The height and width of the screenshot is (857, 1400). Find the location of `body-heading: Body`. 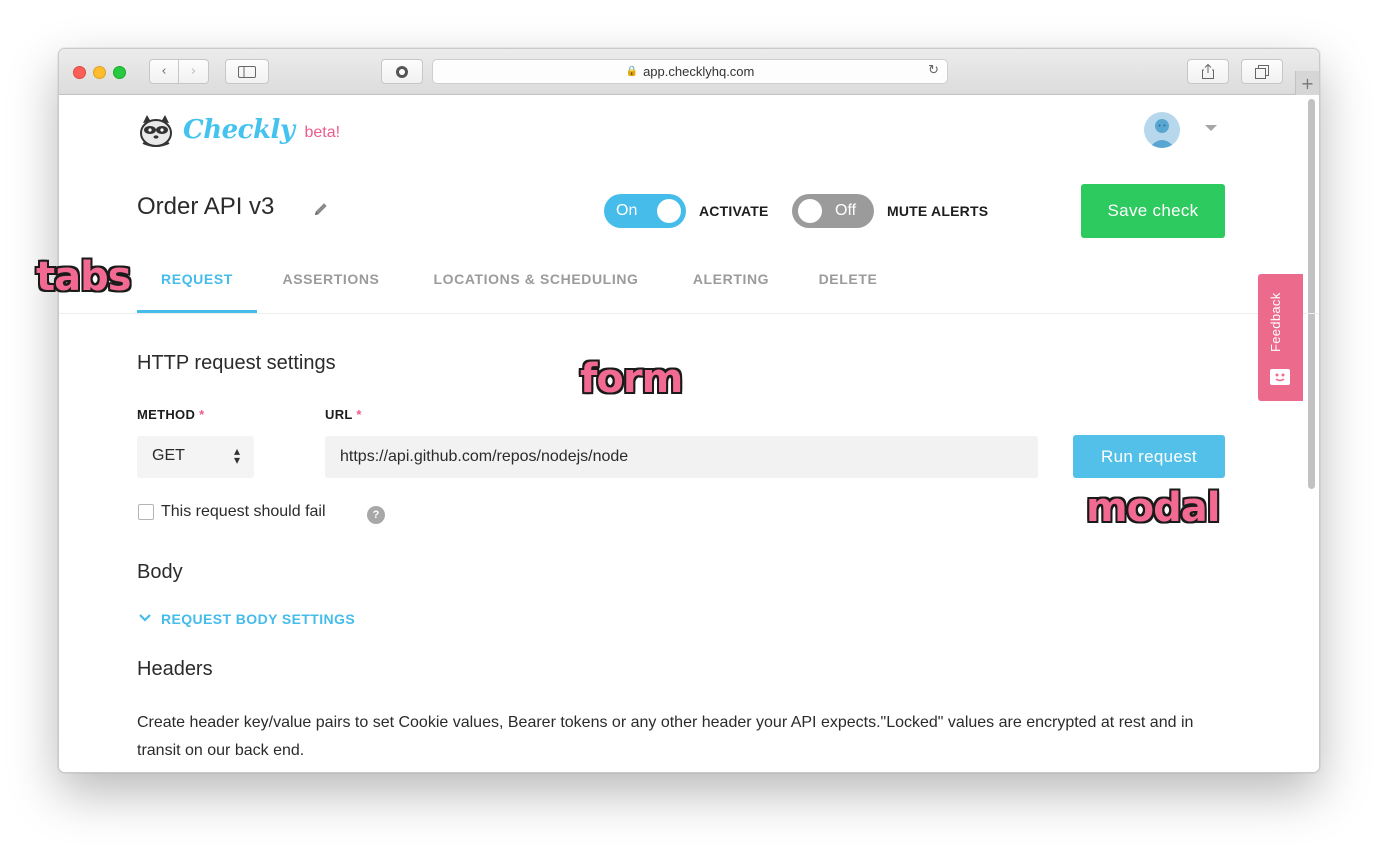

body-heading: Body is located at coordinates (160, 572).